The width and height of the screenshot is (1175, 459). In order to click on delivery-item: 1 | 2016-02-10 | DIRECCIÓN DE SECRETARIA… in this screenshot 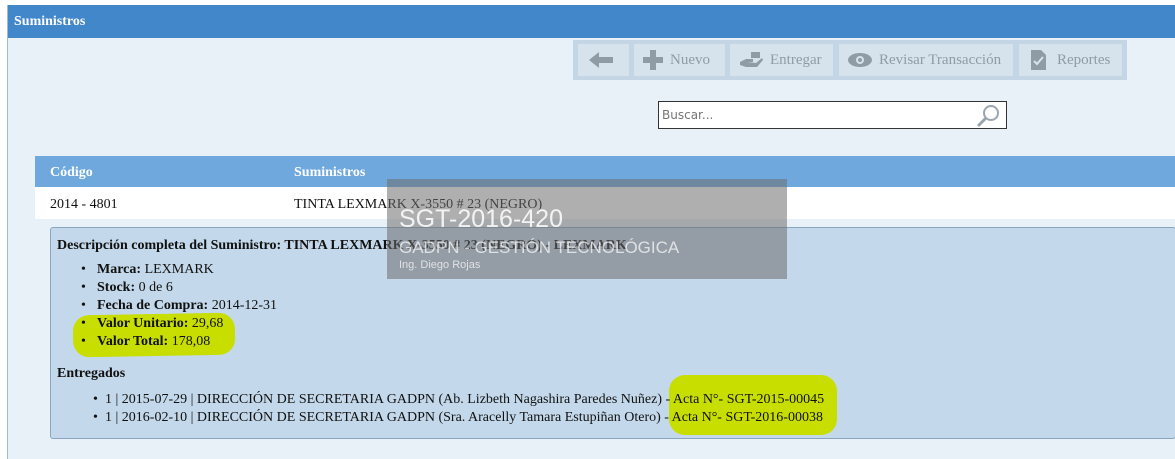, I will do `click(458, 418)`.